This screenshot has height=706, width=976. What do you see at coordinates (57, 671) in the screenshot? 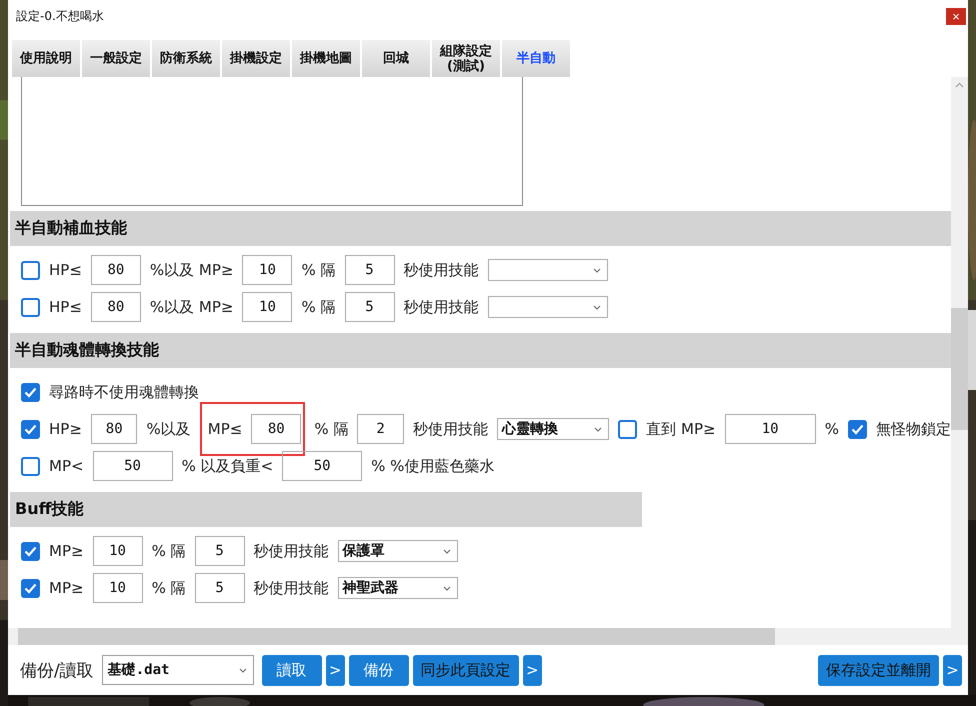
I see `backup-label: 備份/讀取` at bounding box center [57, 671].